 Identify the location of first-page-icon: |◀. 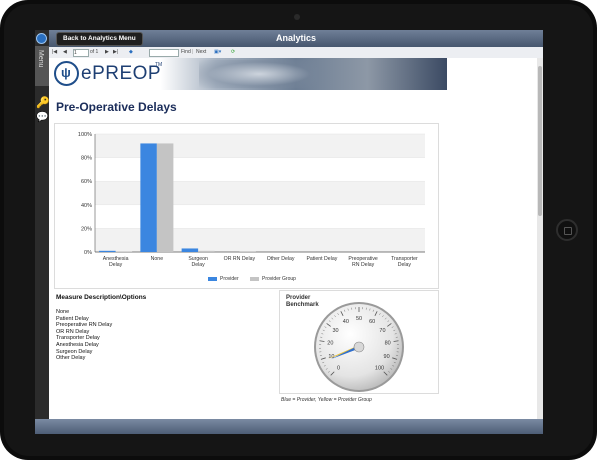
(54, 52).